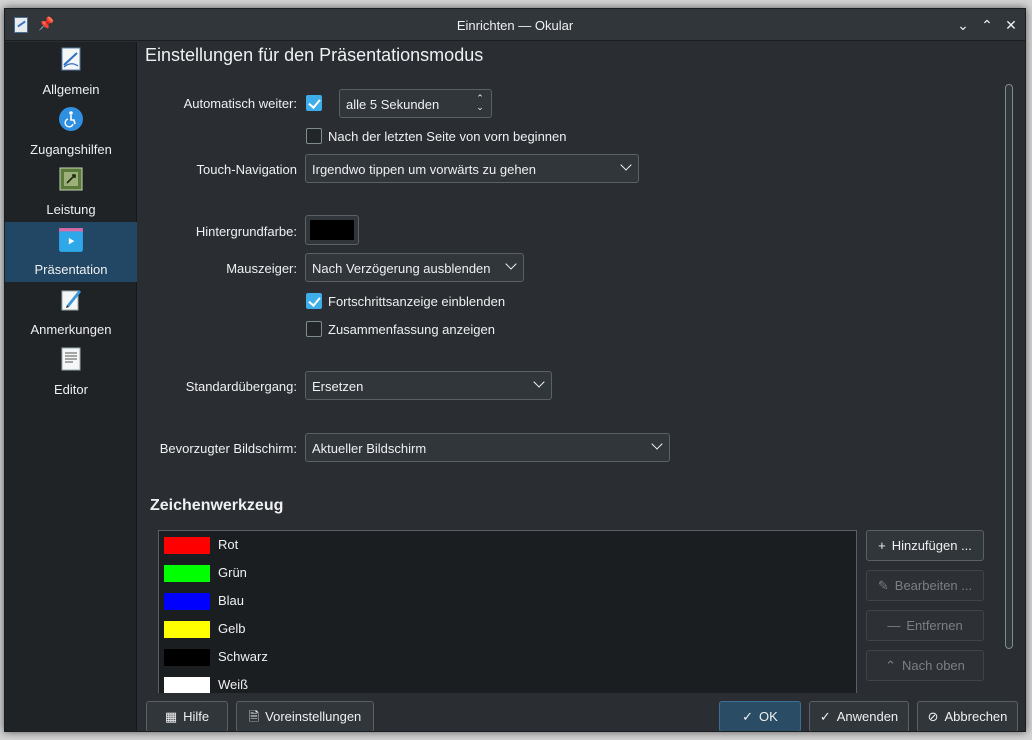  Describe the element at coordinates (228, 448) in the screenshot. I see `screen-label: Bevorzugter Bildschirm:` at that location.